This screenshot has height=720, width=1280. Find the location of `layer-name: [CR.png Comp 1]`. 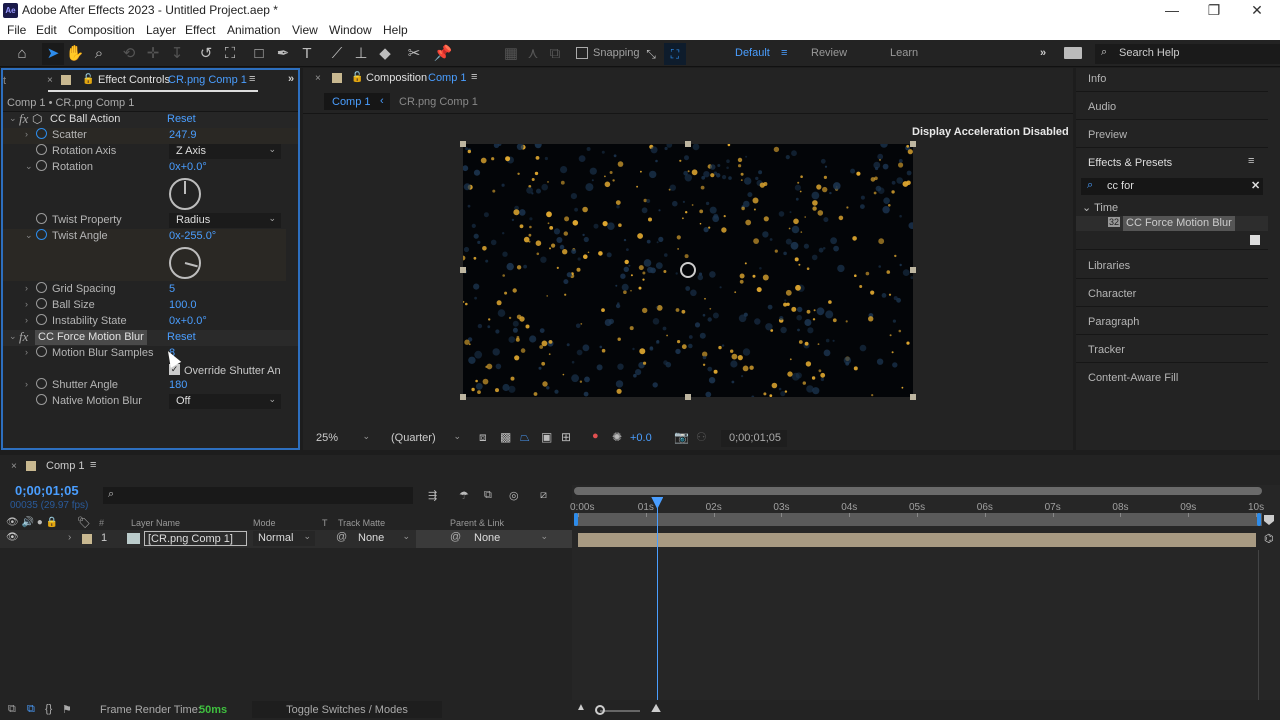

layer-name: [CR.png Comp 1] is located at coordinates (195, 538).